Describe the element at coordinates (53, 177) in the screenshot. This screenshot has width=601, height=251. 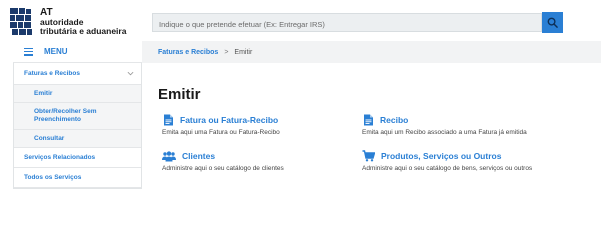
I see `sidebar-item-label: Todos os Serviços` at that location.